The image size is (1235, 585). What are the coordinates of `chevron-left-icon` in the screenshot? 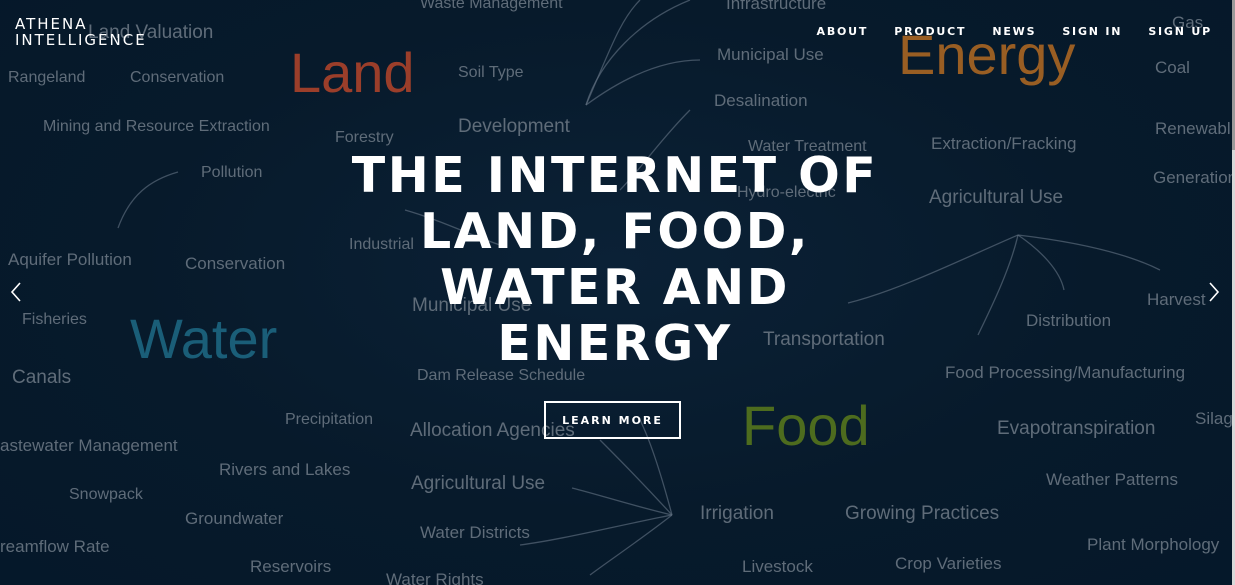 It's located at (15, 292).